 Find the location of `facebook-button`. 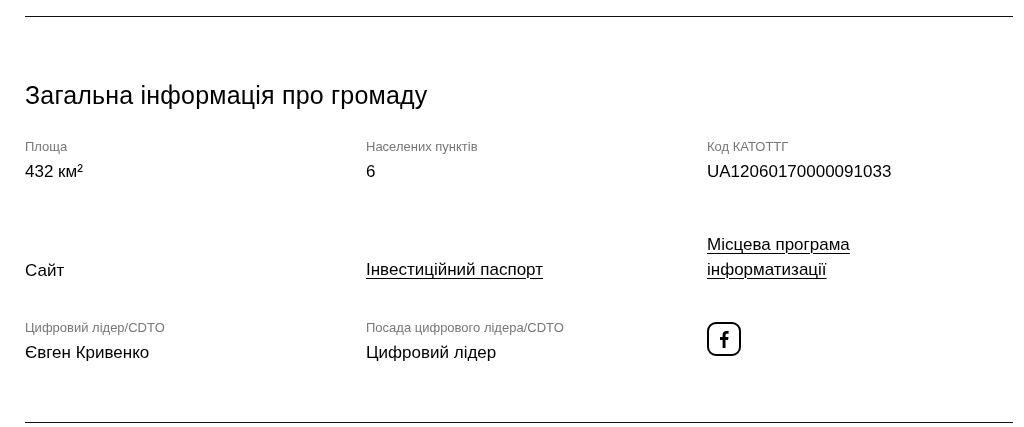

facebook-button is located at coordinates (724, 339).